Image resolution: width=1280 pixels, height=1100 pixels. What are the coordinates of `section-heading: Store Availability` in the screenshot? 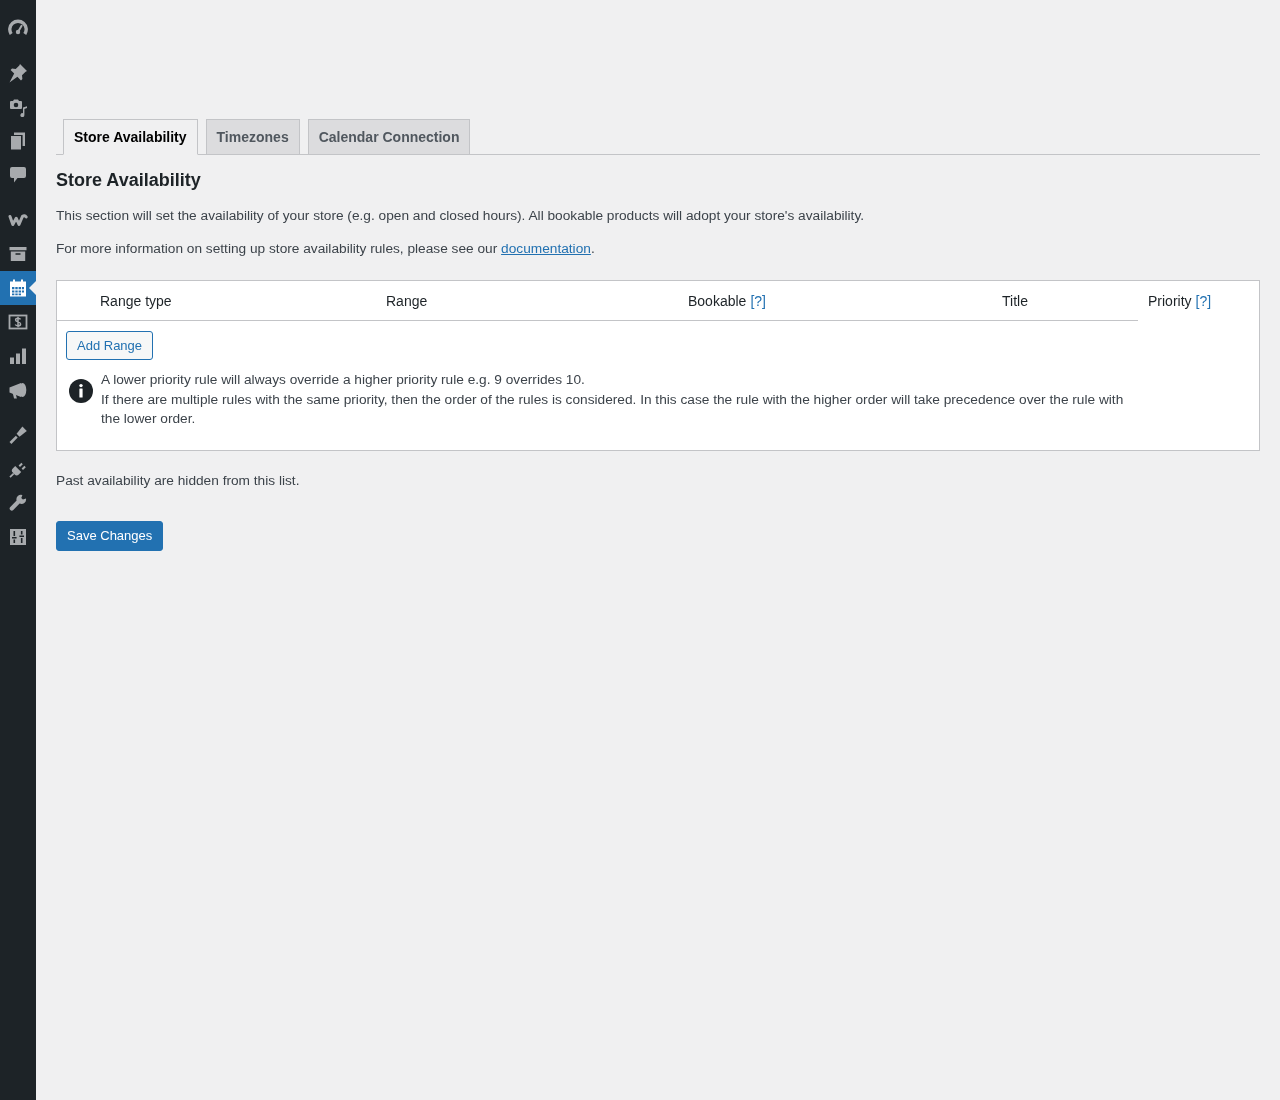 It's located at (129, 180).